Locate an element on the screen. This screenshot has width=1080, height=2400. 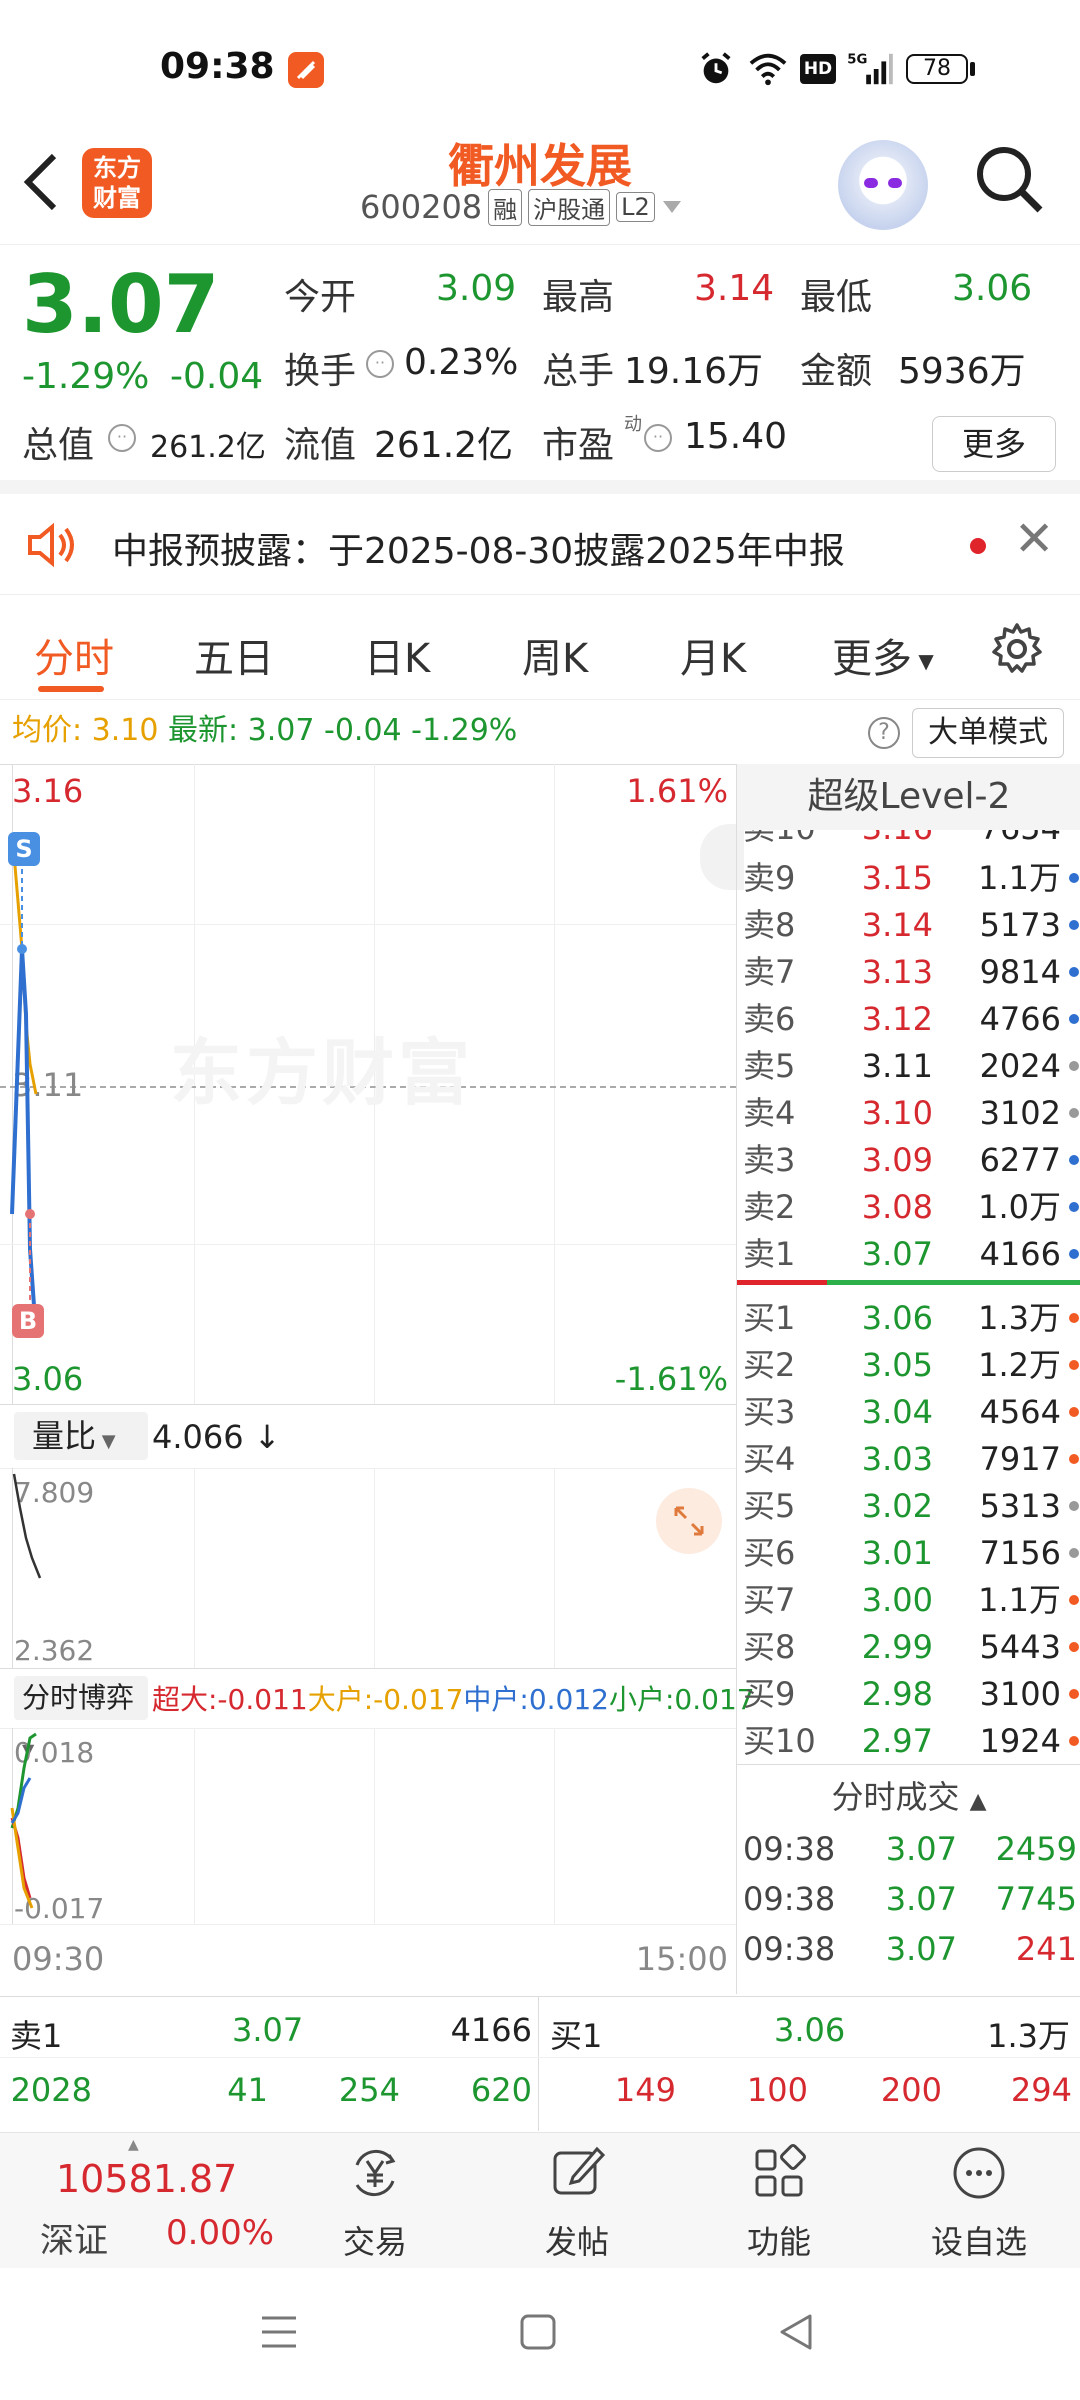
level-price: 3.12 is located at coordinates (897, 1019).